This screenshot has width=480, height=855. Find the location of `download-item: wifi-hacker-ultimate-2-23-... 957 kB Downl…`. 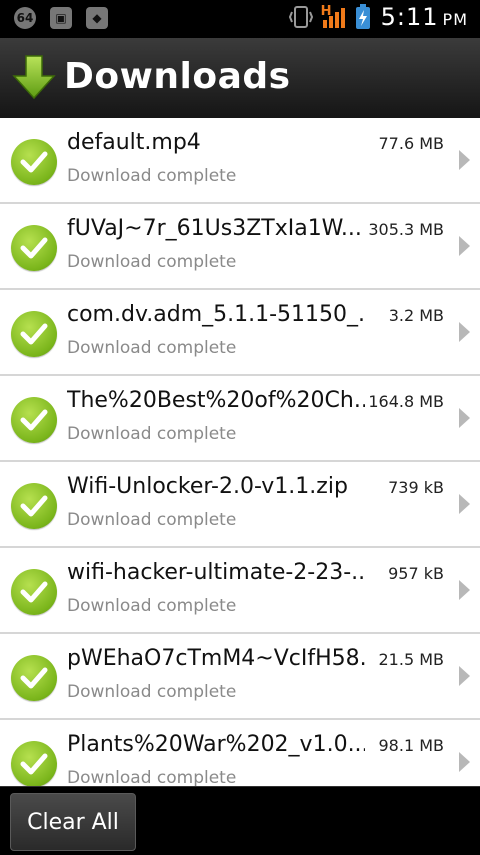

download-item: wifi-hacker-ultimate-2-23-... 957 kB Downl… is located at coordinates (240, 591).